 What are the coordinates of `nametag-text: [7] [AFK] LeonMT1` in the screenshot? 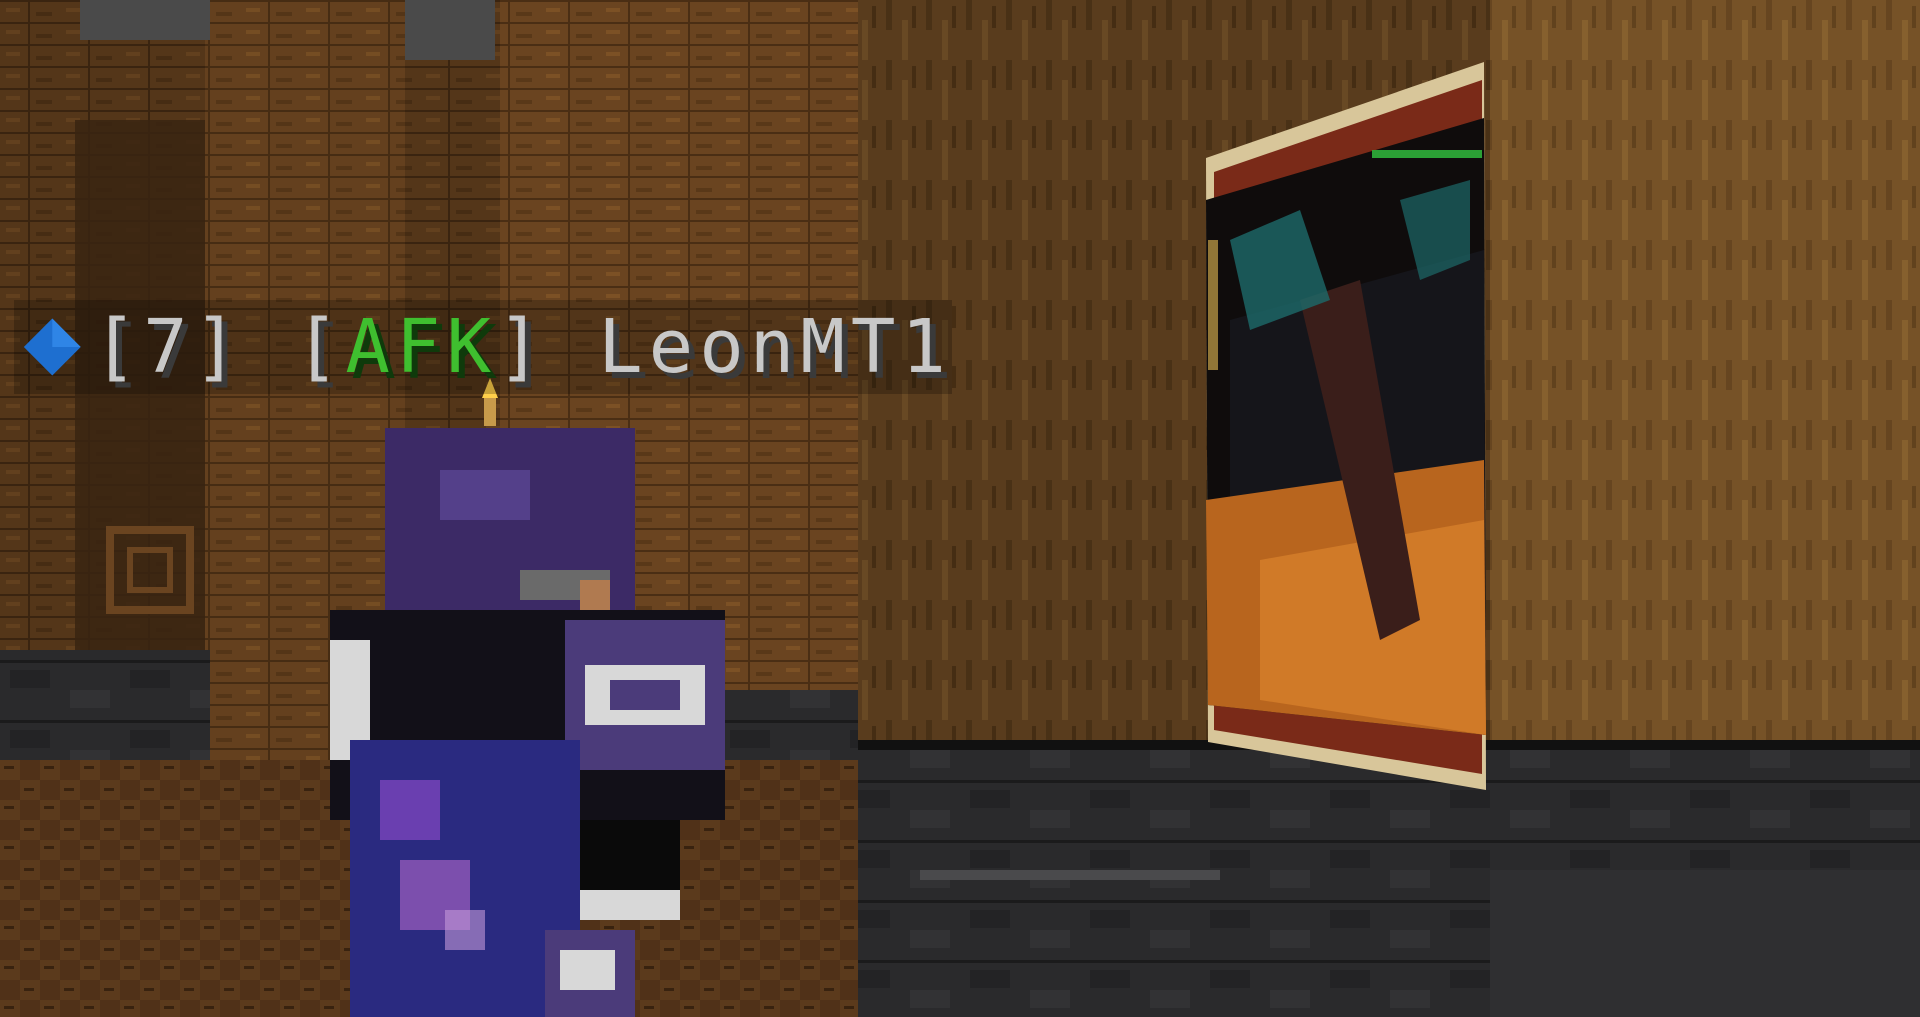 It's located at (522, 347).